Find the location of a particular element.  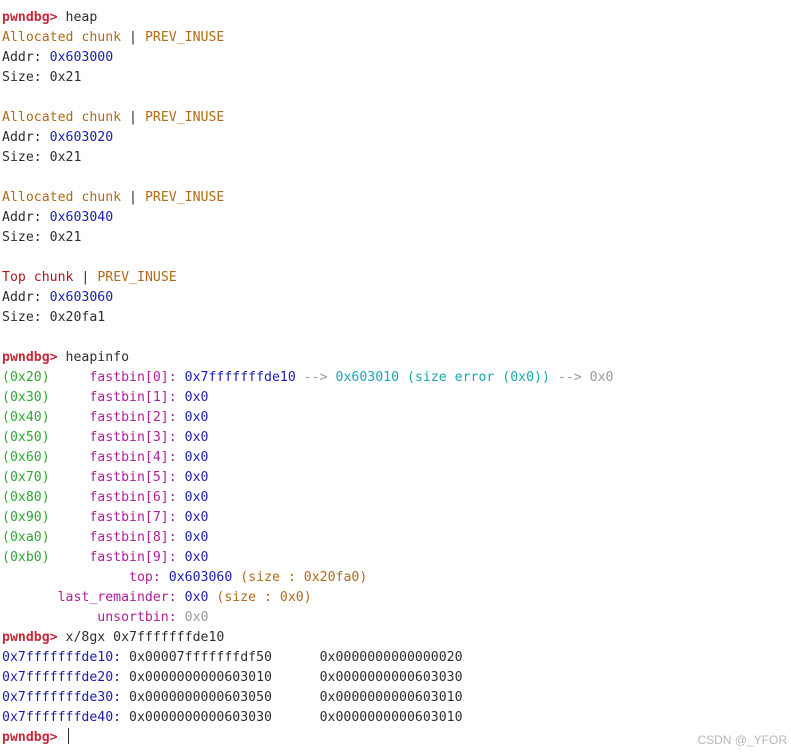

fastbin-row: (0x50) fastbin[3]: 0x0 is located at coordinates (105, 437).